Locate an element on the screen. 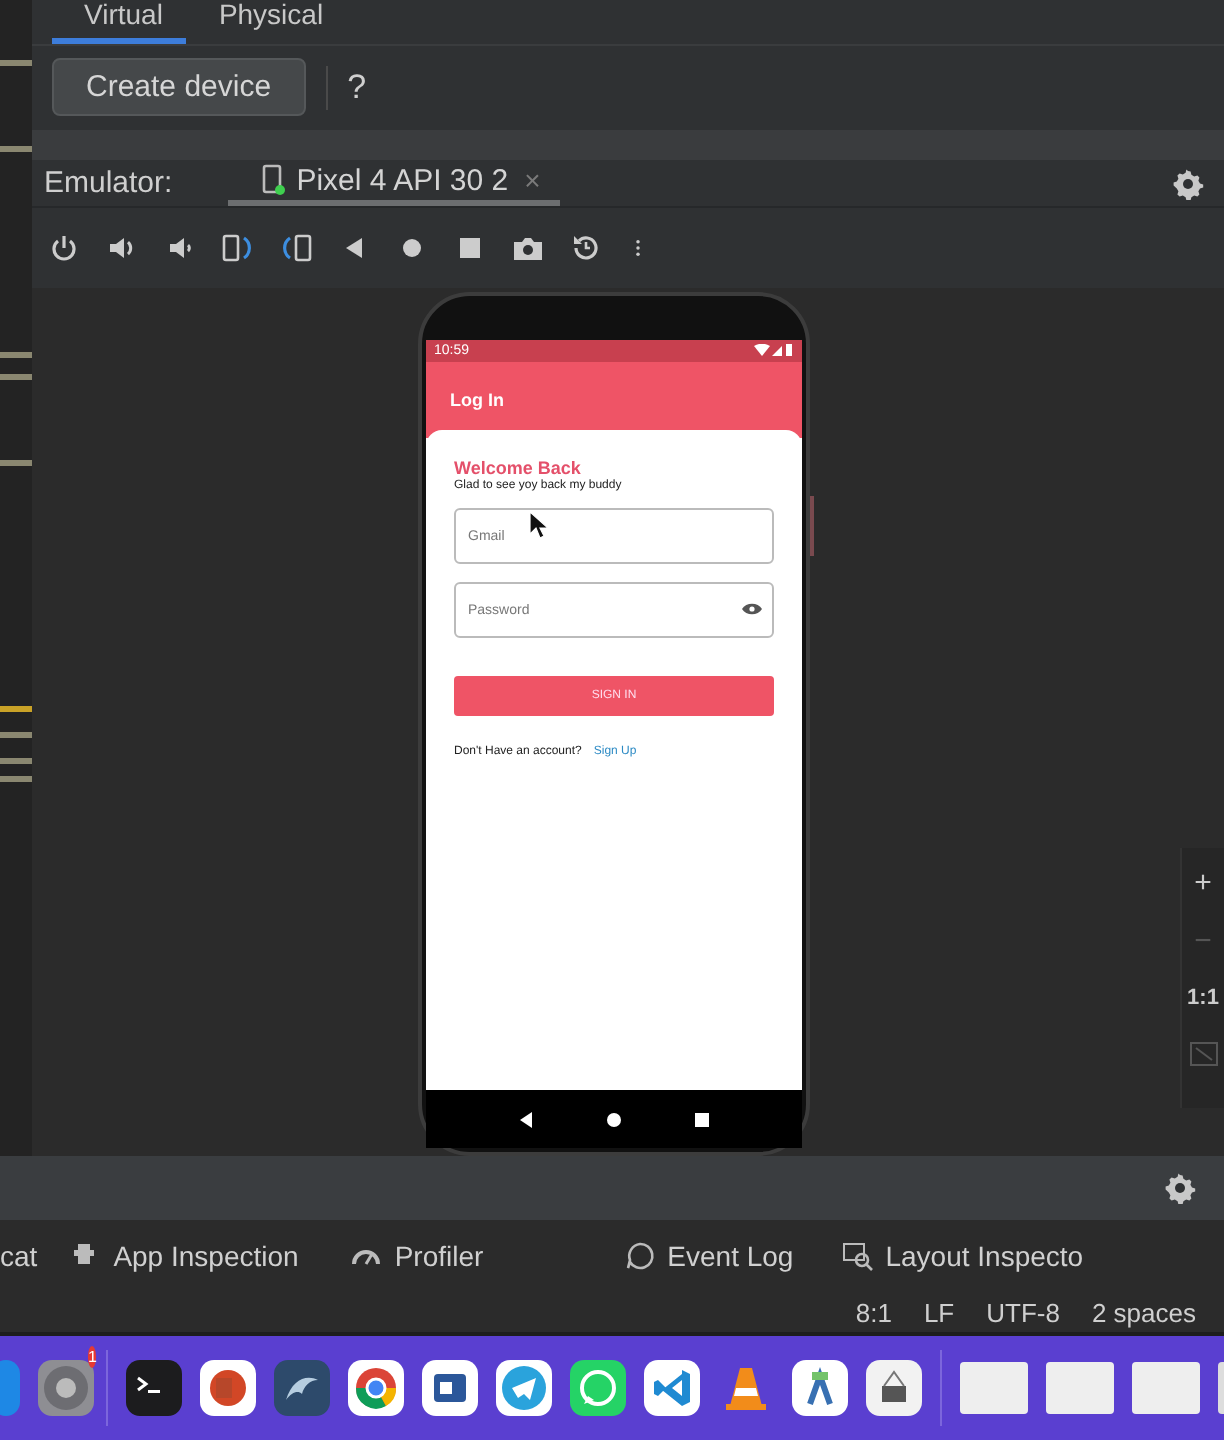  eye-icon is located at coordinates (752, 609).